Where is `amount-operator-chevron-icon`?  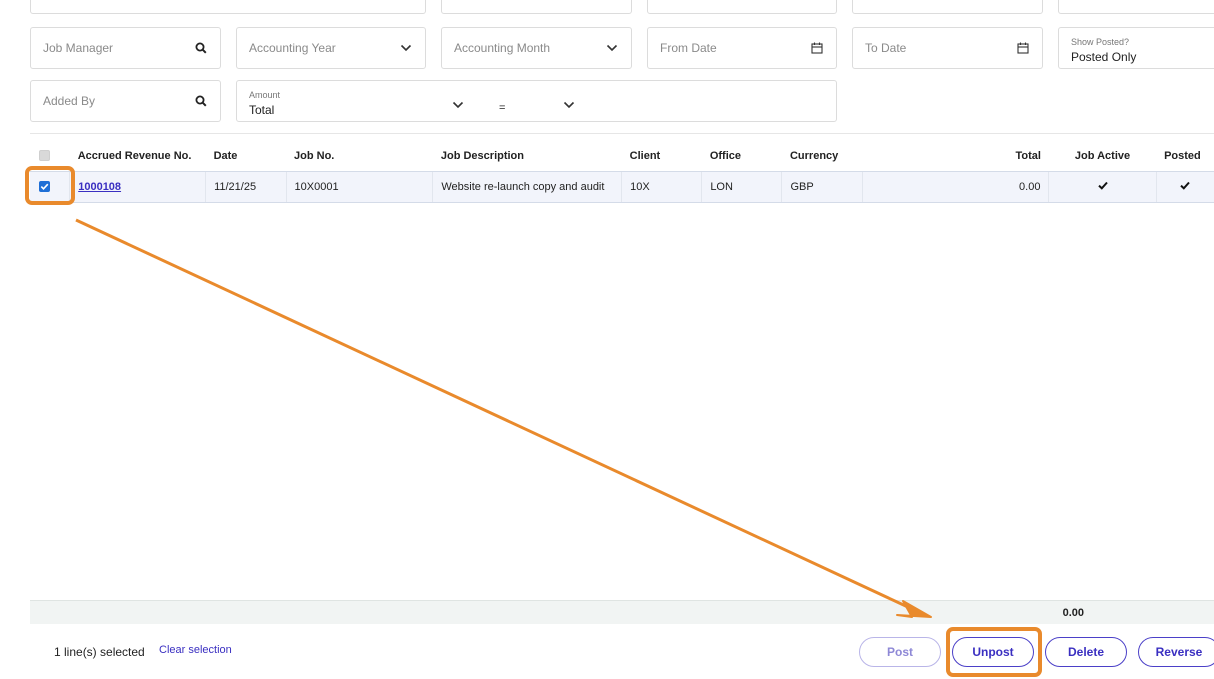 amount-operator-chevron-icon is located at coordinates (569, 105).